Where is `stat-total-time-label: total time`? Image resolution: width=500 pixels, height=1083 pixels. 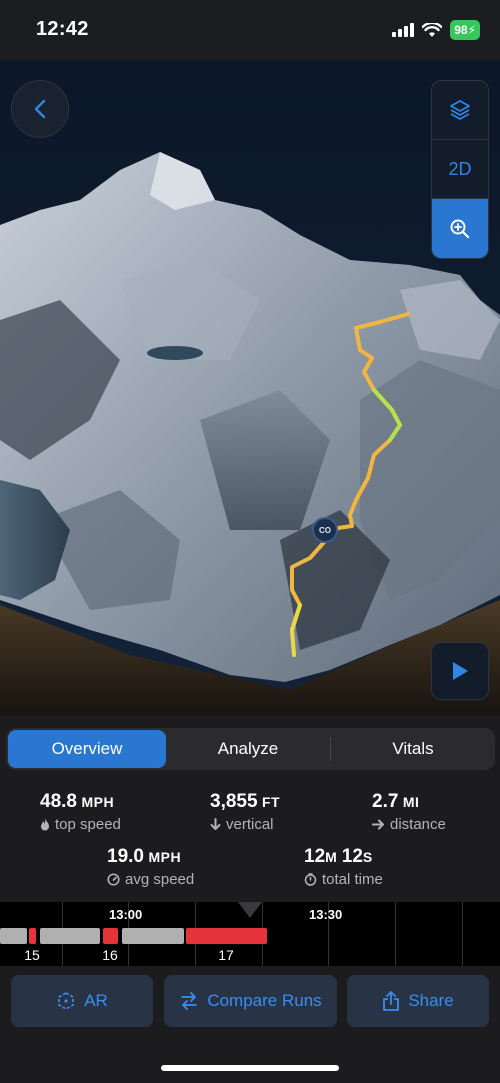
stat-total-time-label: total time is located at coordinates (343, 879).